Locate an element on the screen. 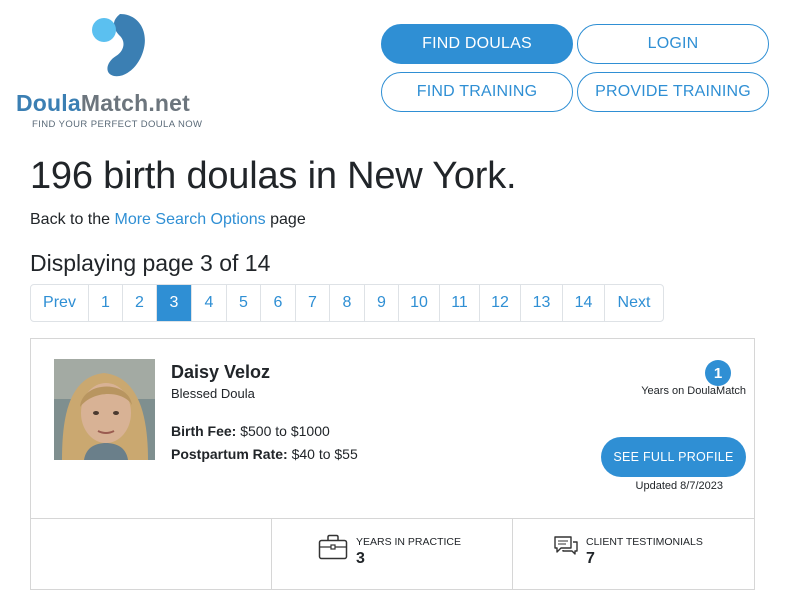 This screenshot has height=600, width=800. see-full-profile-button: SEE FULL PROFILE is located at coordinates (673, 457).